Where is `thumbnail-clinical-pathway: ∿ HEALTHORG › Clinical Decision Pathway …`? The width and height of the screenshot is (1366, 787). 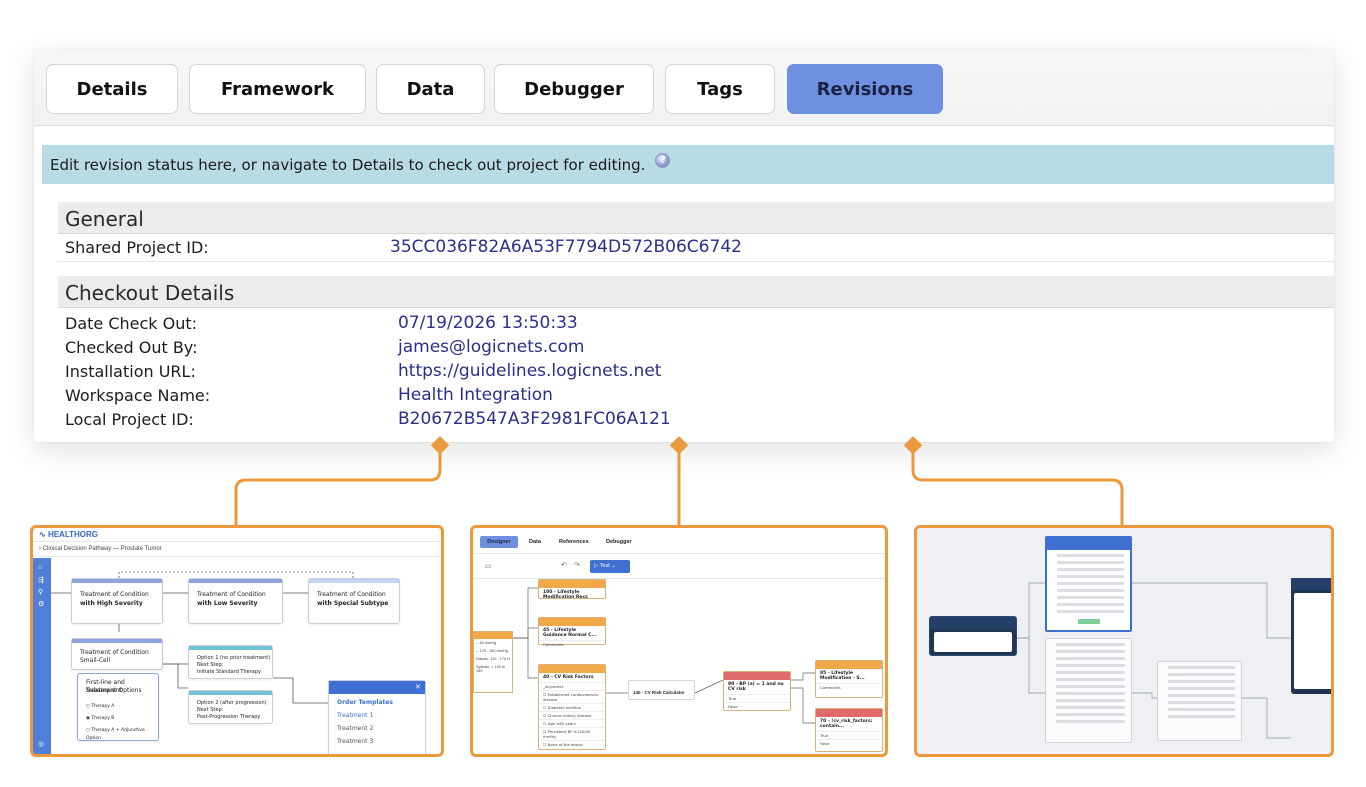 thumbnail-clinical-pathway: ∿ HEALTHORG › Clinical Decision Pathway … is located at coordinates (237, 641).